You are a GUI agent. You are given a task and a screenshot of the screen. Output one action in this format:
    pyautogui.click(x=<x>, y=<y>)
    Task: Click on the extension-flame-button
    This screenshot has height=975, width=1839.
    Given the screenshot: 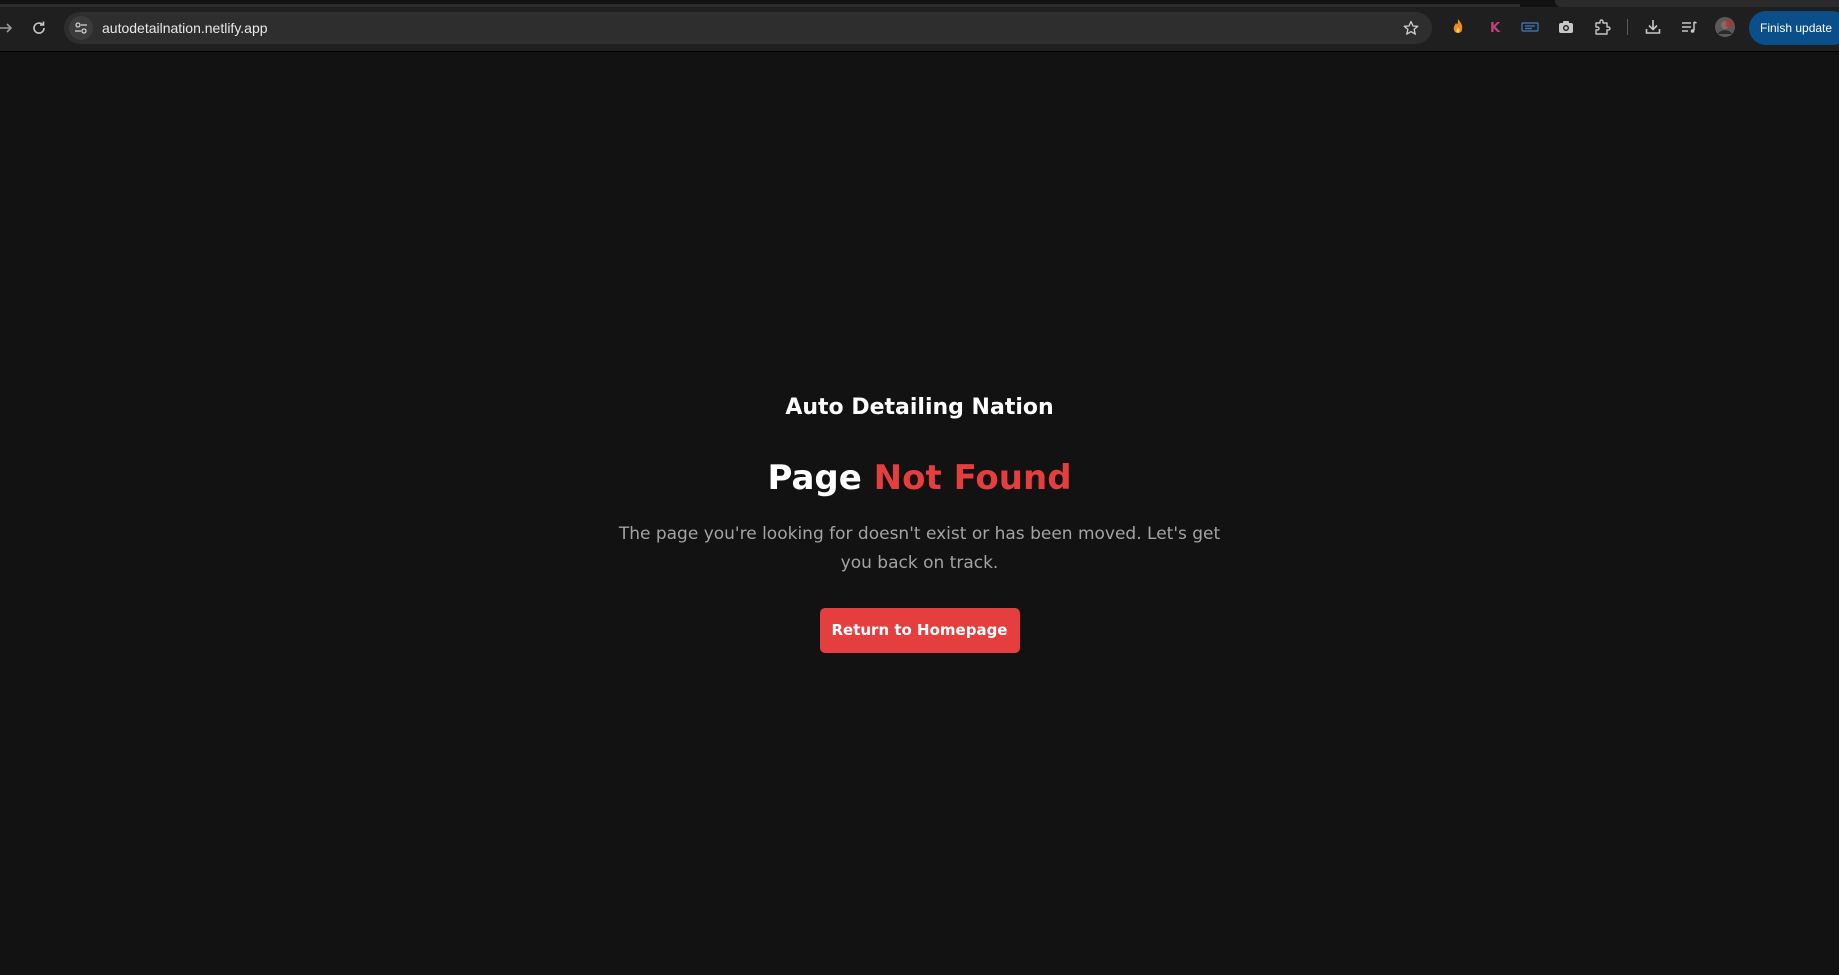 What is the action you would take?
    pyautogui.click(x=1458, y=27)
    